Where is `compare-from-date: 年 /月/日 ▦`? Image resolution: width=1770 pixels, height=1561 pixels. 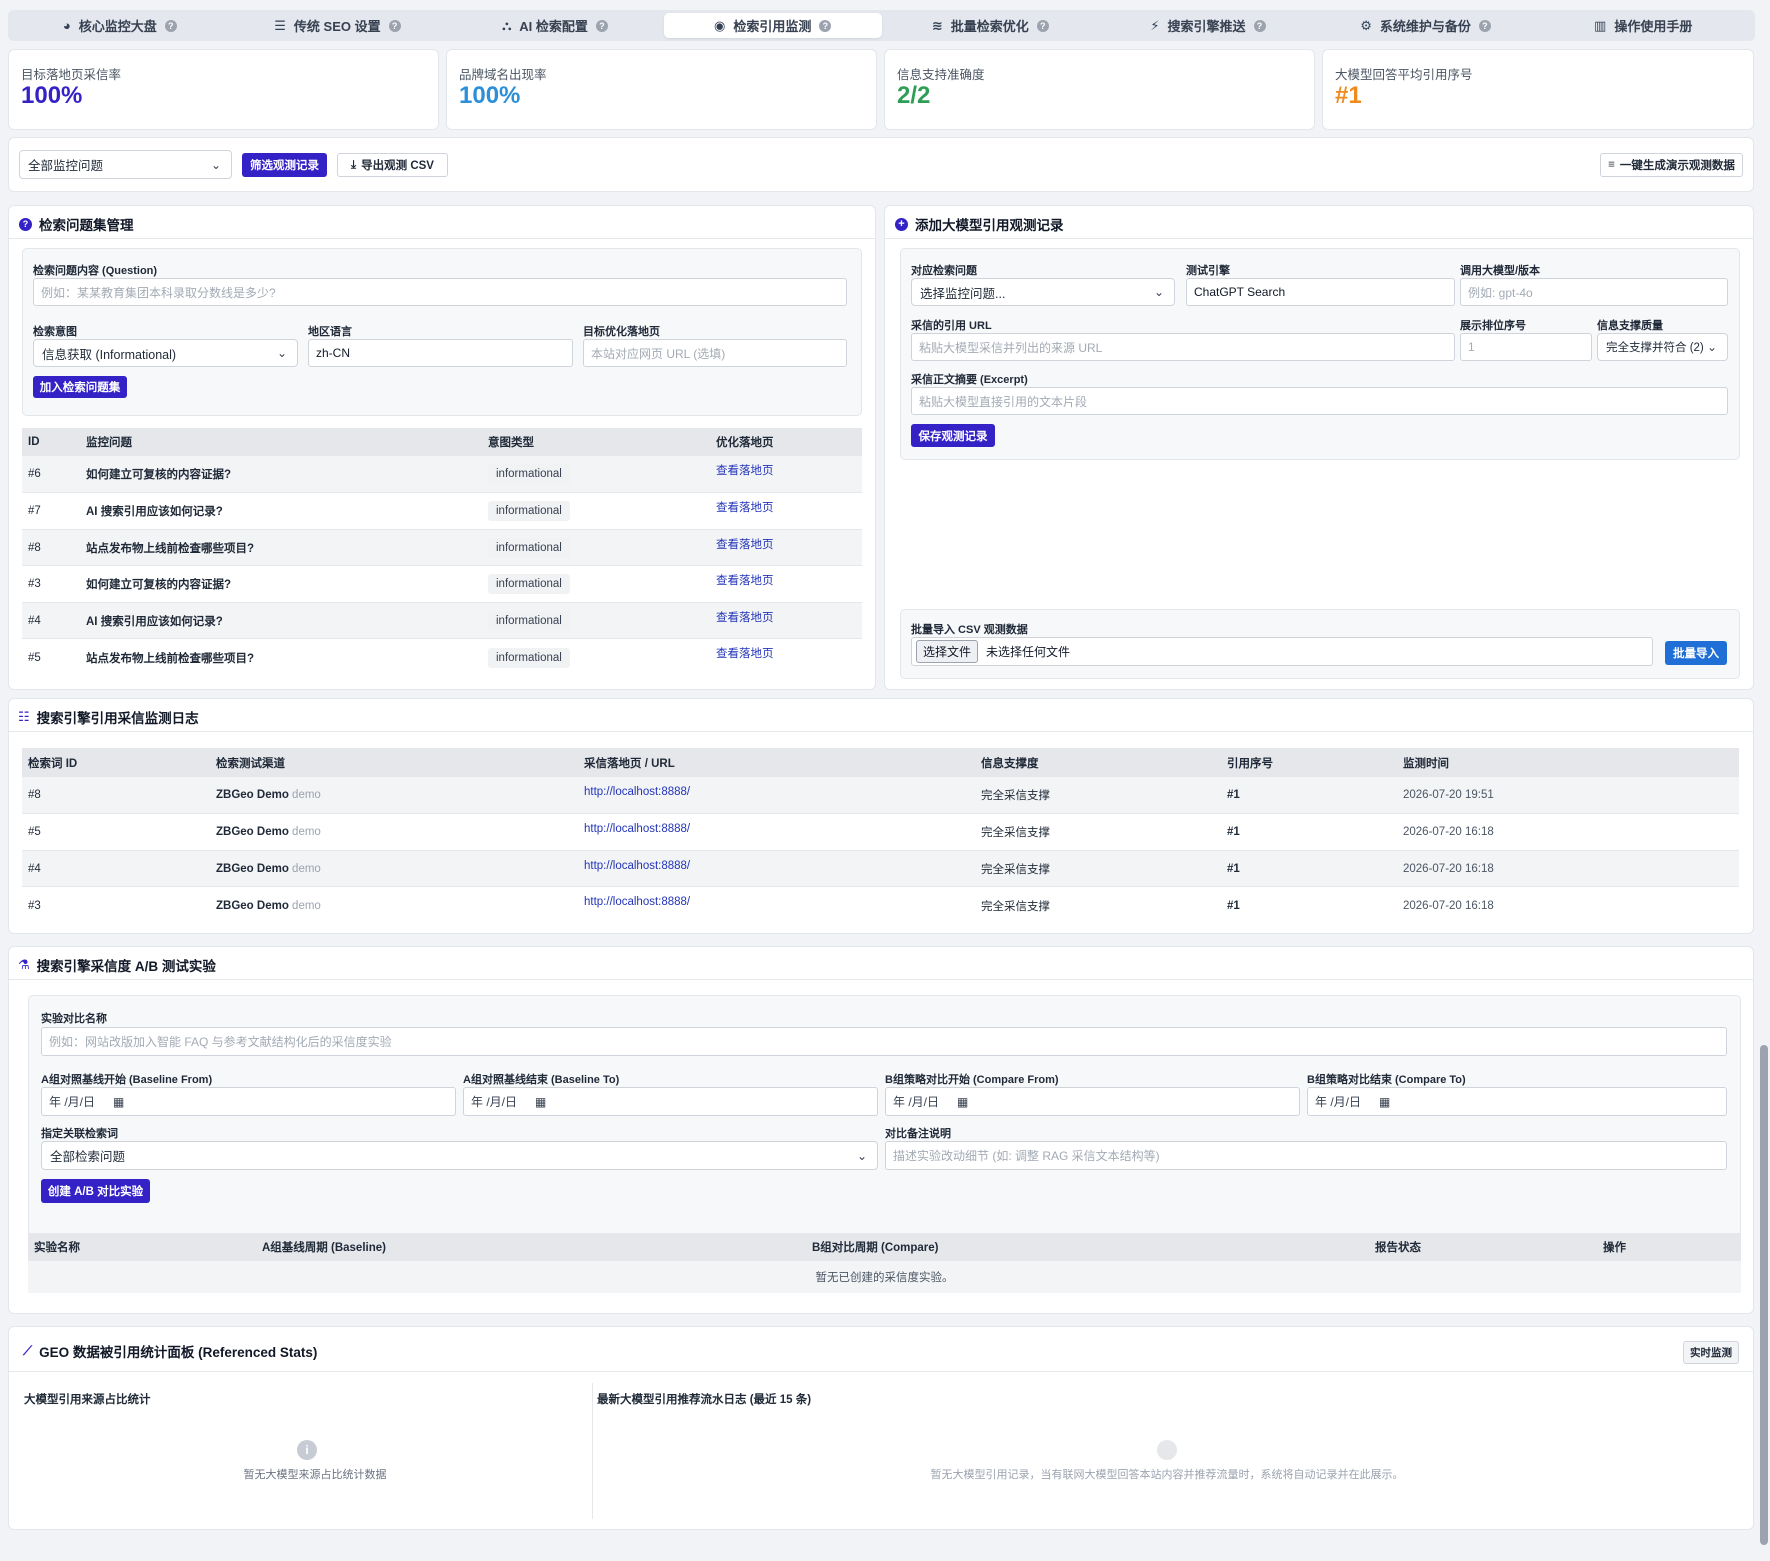
compare-from-date: 年 /月/日 ▦ is located at coordinates (1092, 1101).